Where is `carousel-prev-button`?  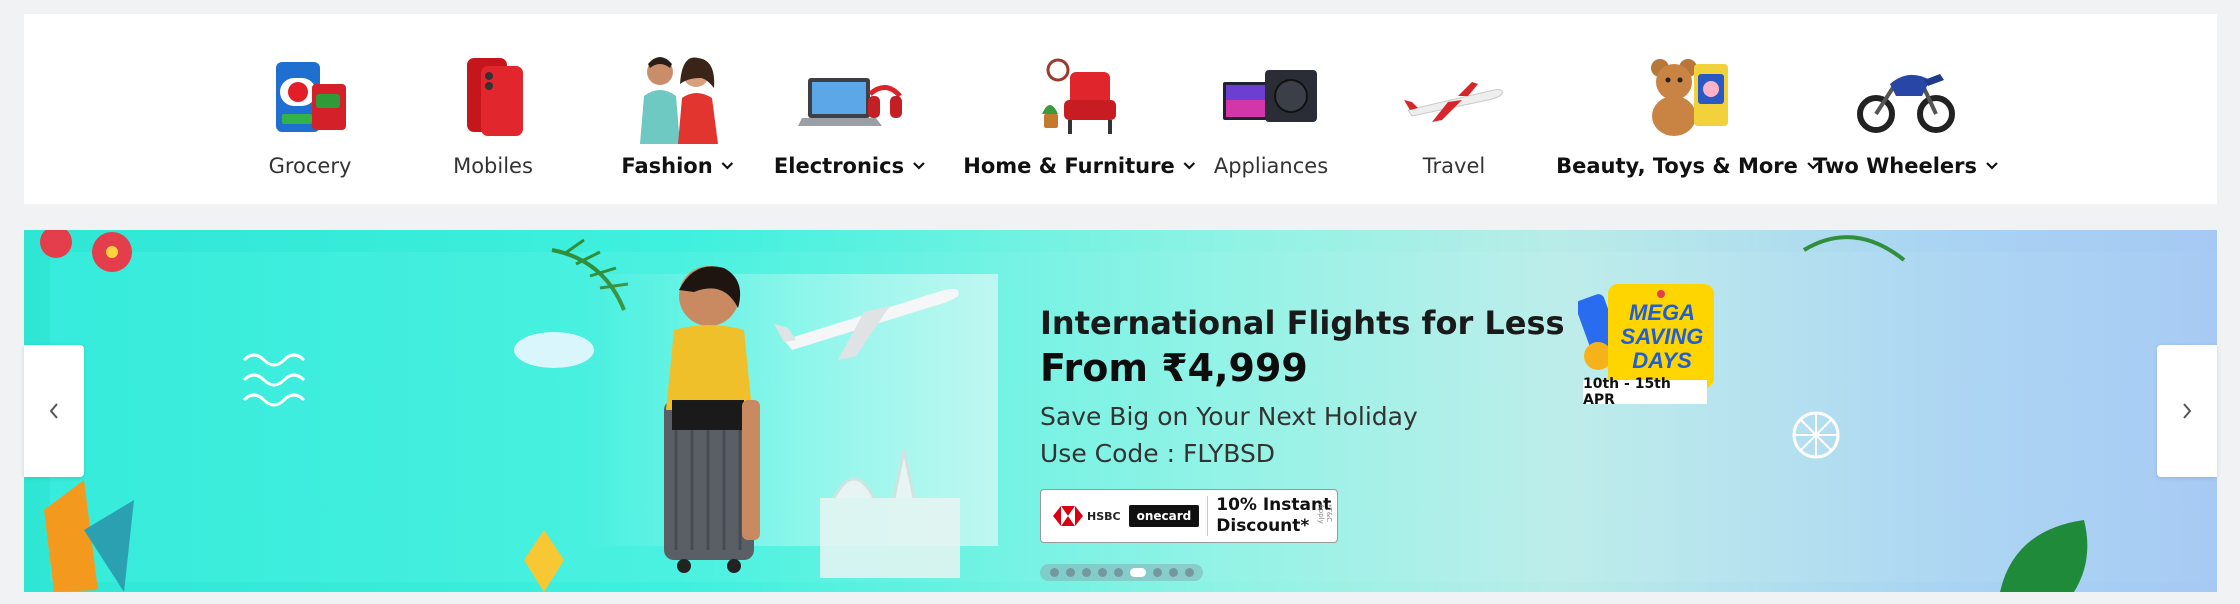
carousel-prev-button is located at coordinates (54, 411).